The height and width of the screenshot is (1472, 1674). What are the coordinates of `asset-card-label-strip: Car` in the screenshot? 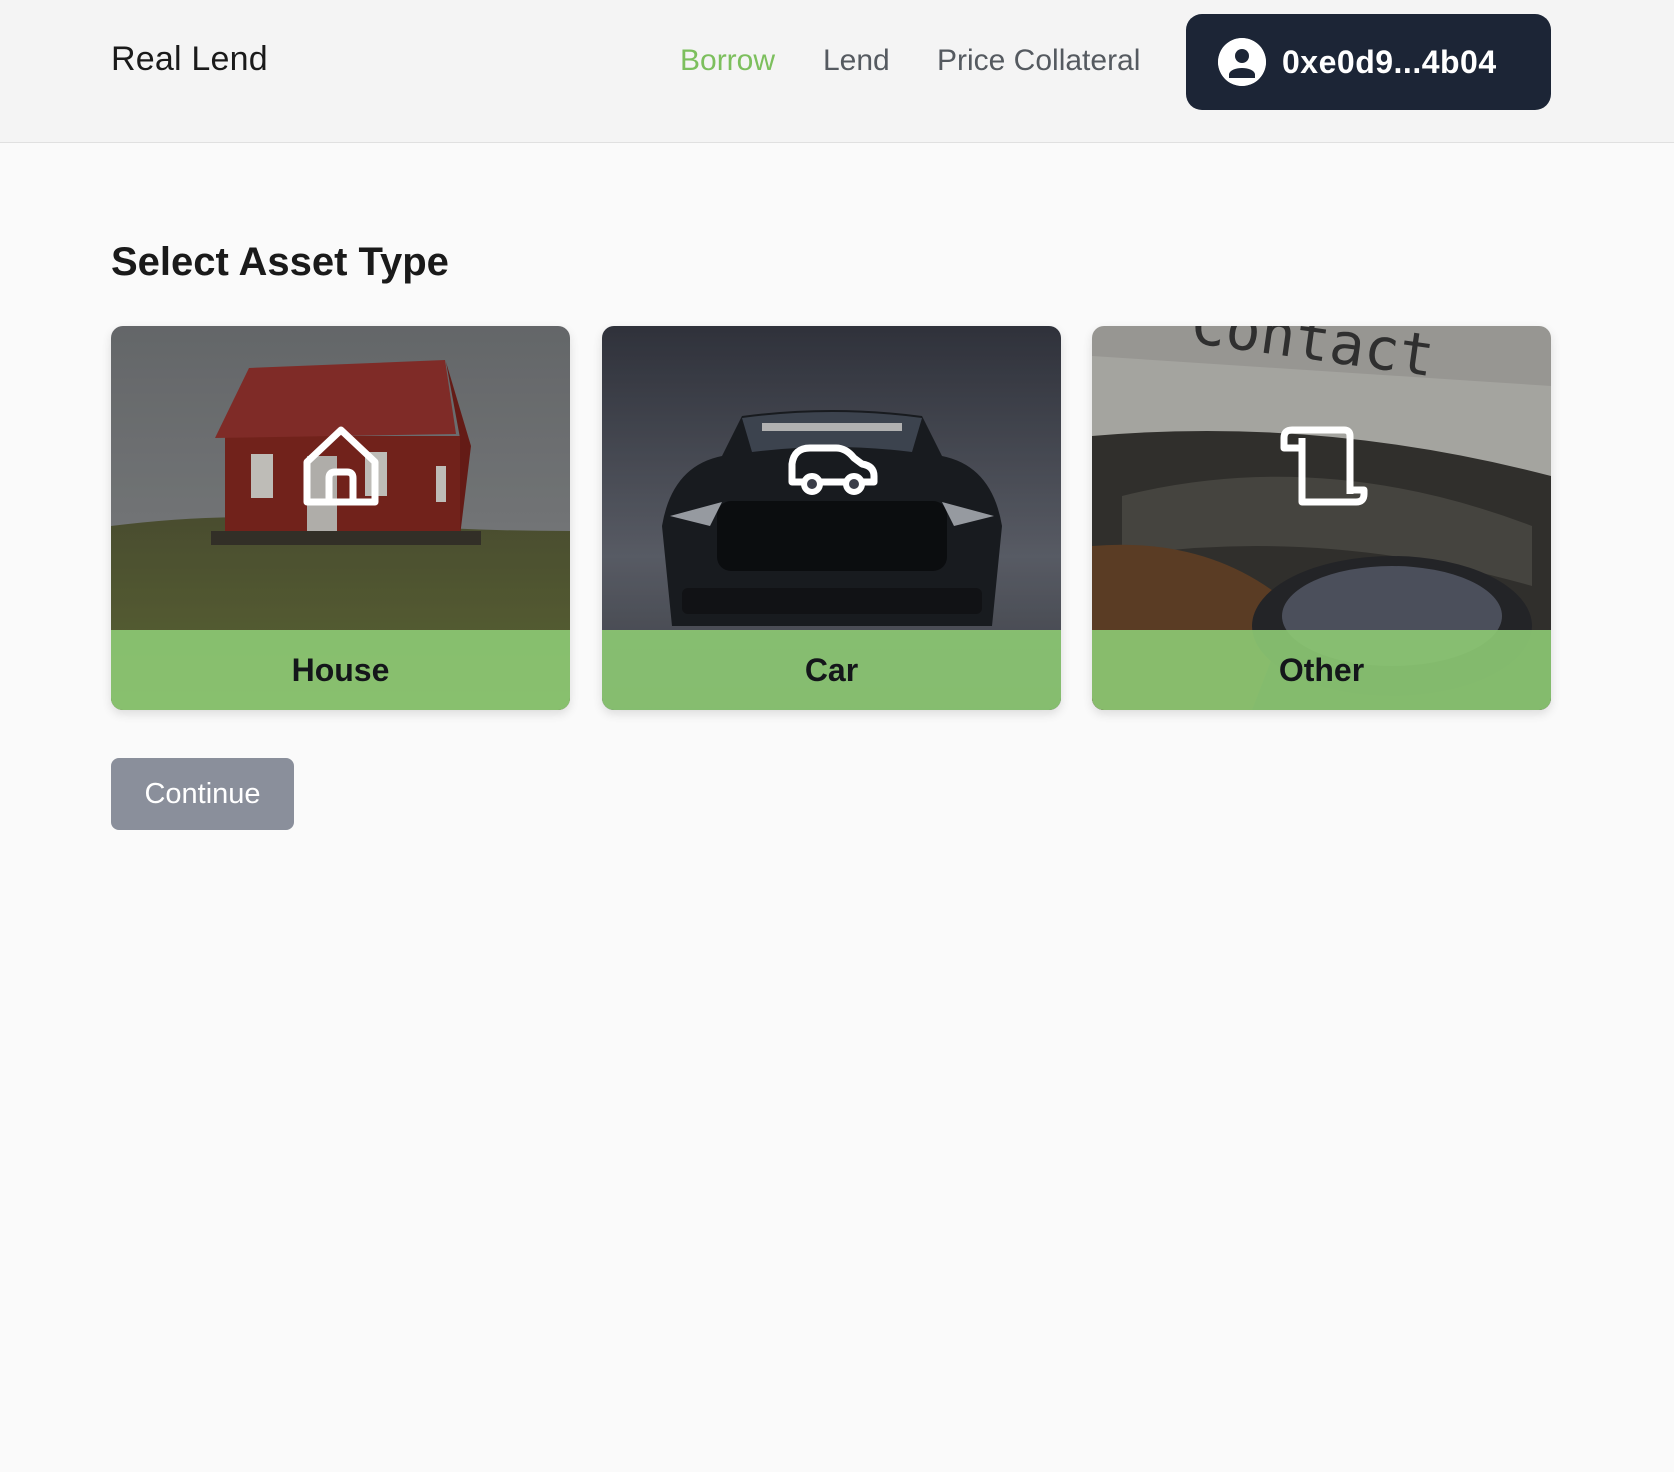 It's located at (831, 670).